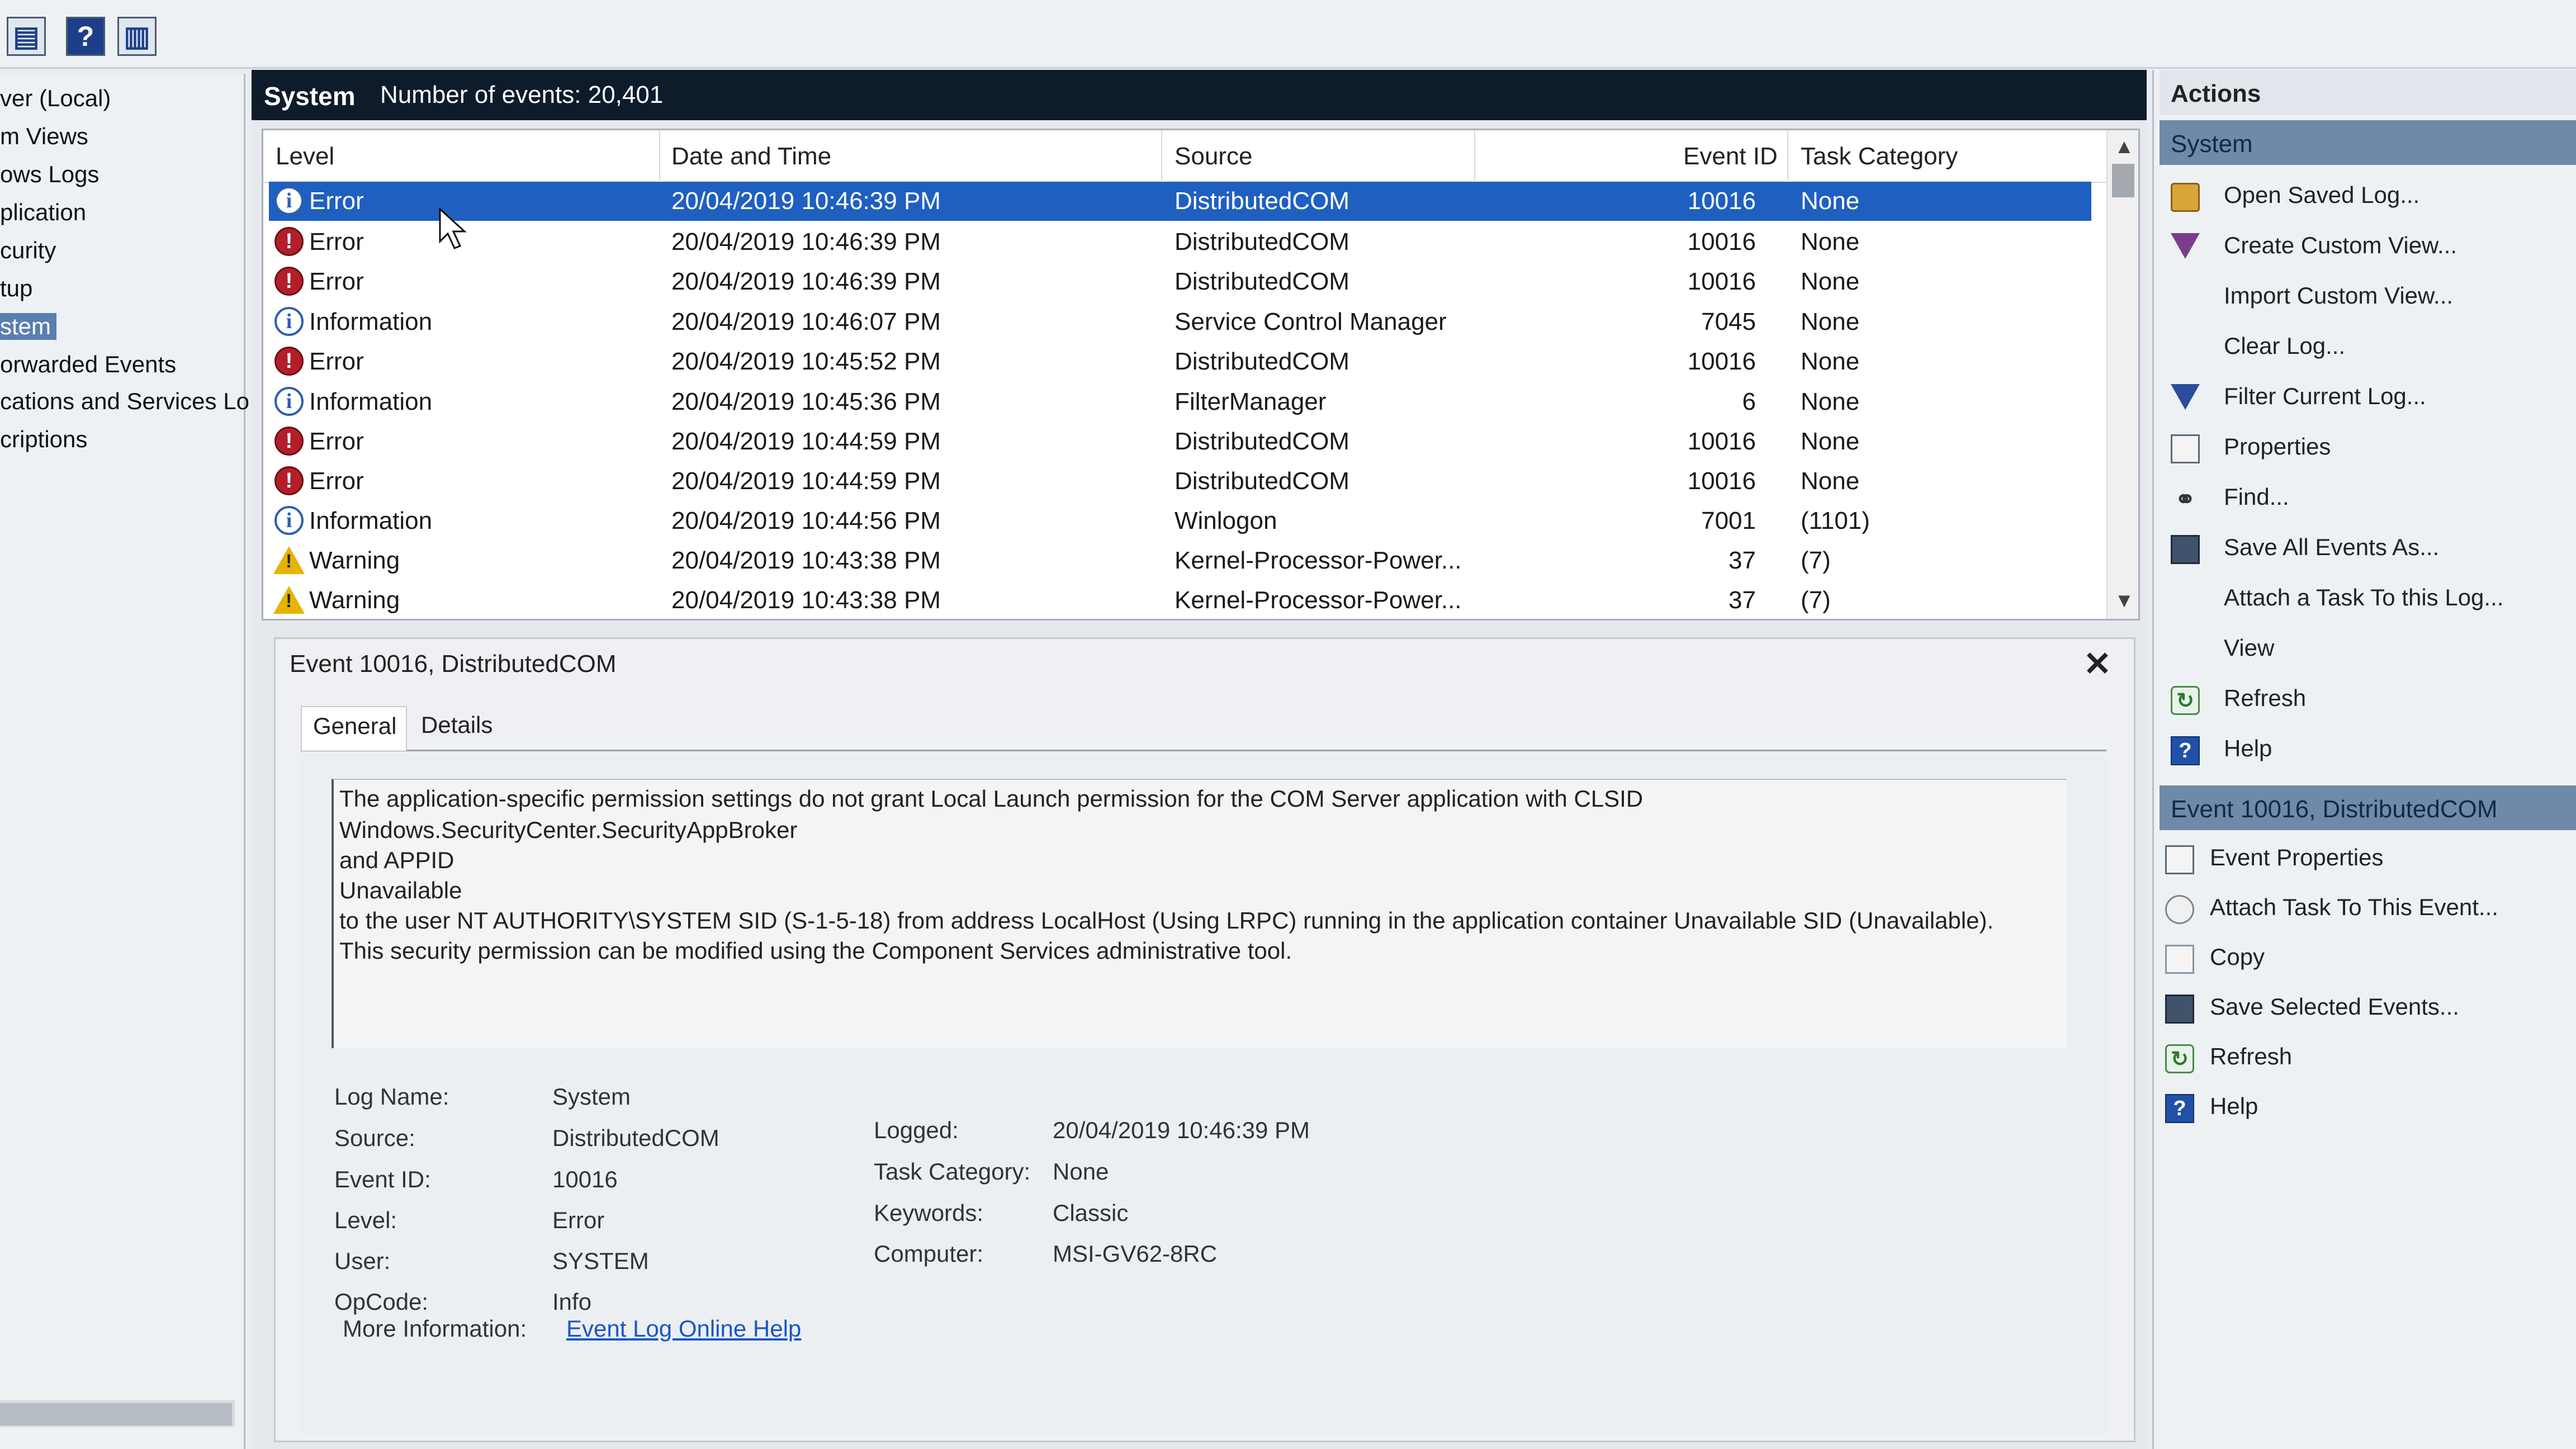  Describe the element at coordinates (2124, 601) in the screenshot. I see `scroll-down-icon: ▼` at that location.